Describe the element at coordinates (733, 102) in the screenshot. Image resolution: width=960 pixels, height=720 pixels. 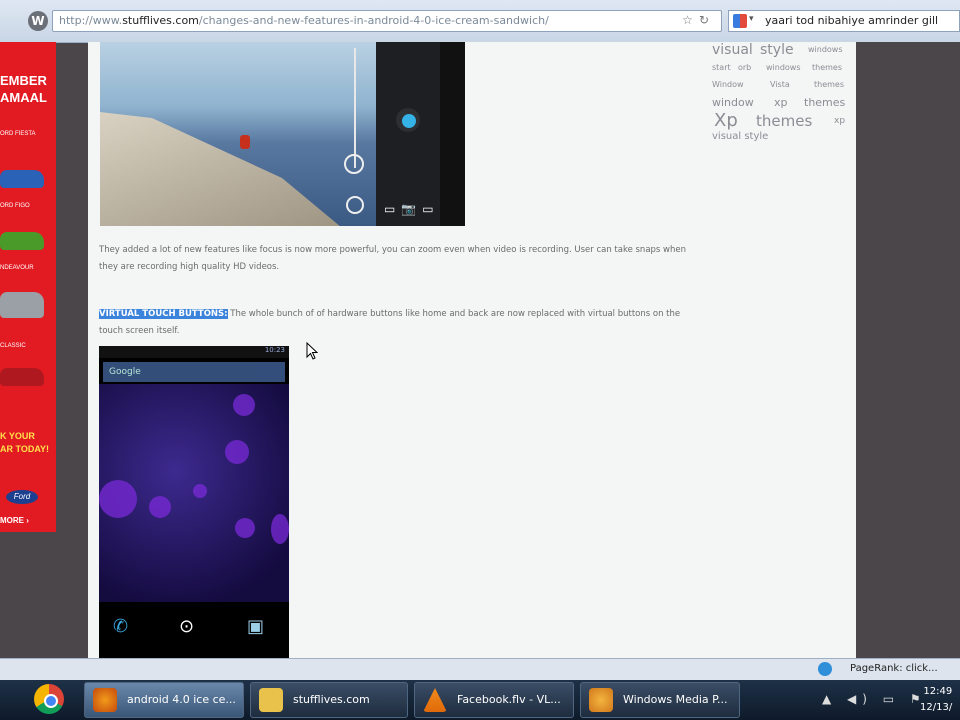
I see `tag-link: window` at that location.